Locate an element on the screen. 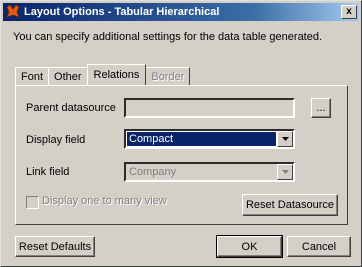 This screenshot has height=267, width=362. one-to-many-checkbox is located at coordinates (32, 202).